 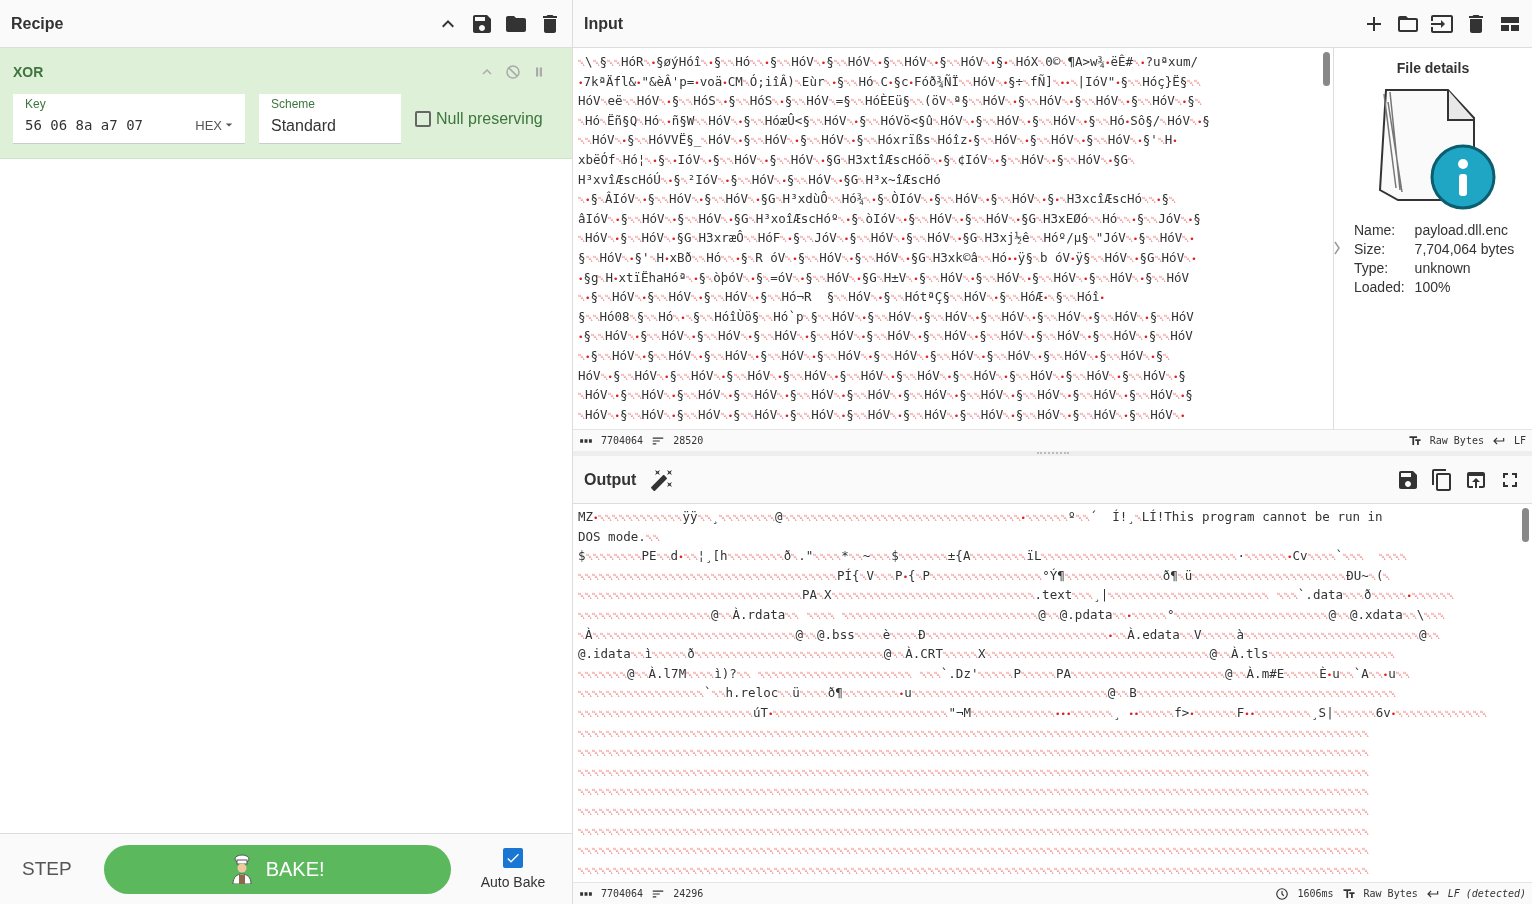 What do you see at coordinates (1442, 479) in the screenshot?
I see `copy-icon` at bounding box center [1442, 479].